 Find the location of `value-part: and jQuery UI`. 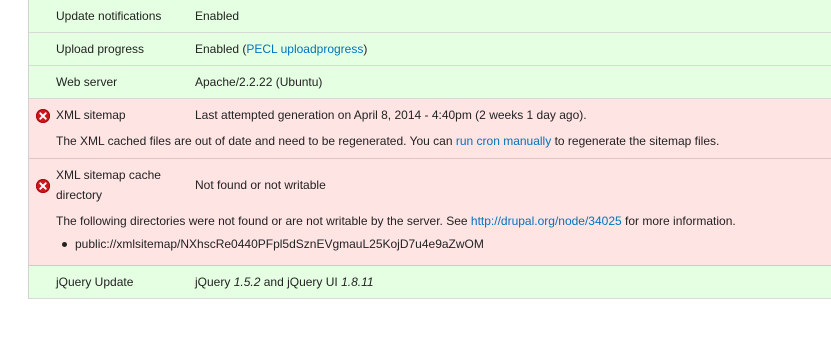

value-part: and jQuery UI is located at coordinates (301, 282).